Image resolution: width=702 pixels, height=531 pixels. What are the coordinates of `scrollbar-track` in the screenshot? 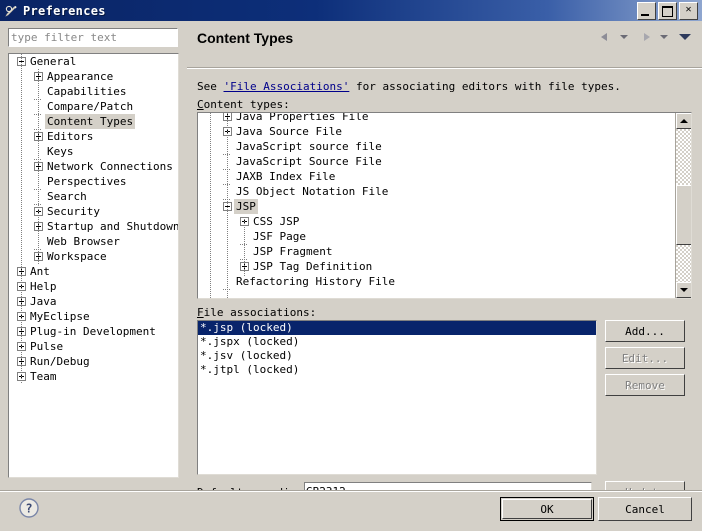 It's located at (683, 205).